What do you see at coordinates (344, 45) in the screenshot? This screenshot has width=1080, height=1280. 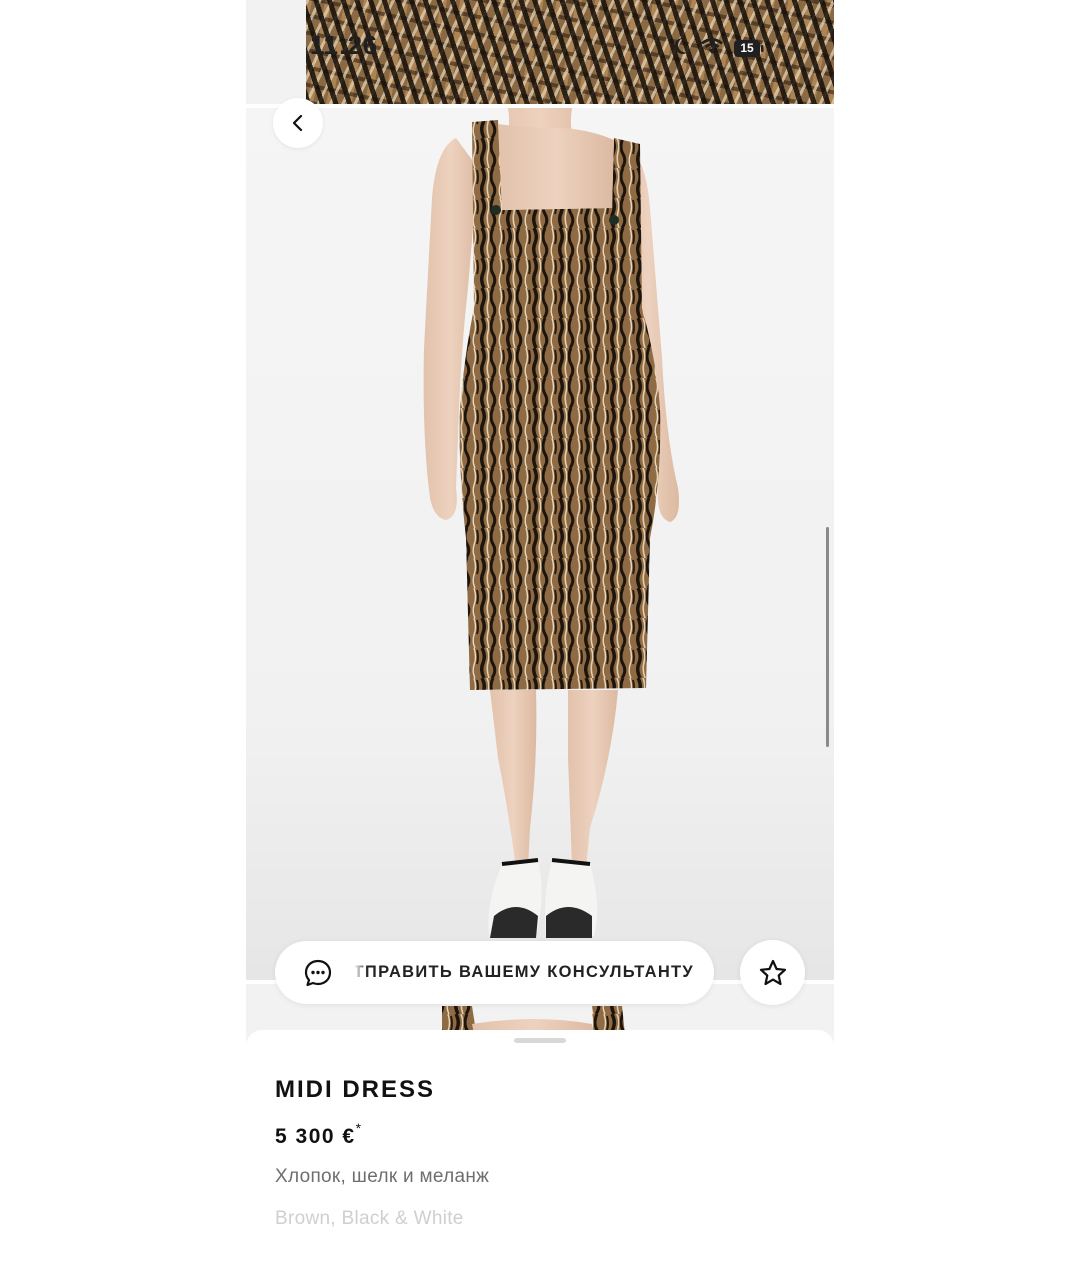 I see `status-time: 11:26` at bounding box center [344, 45].